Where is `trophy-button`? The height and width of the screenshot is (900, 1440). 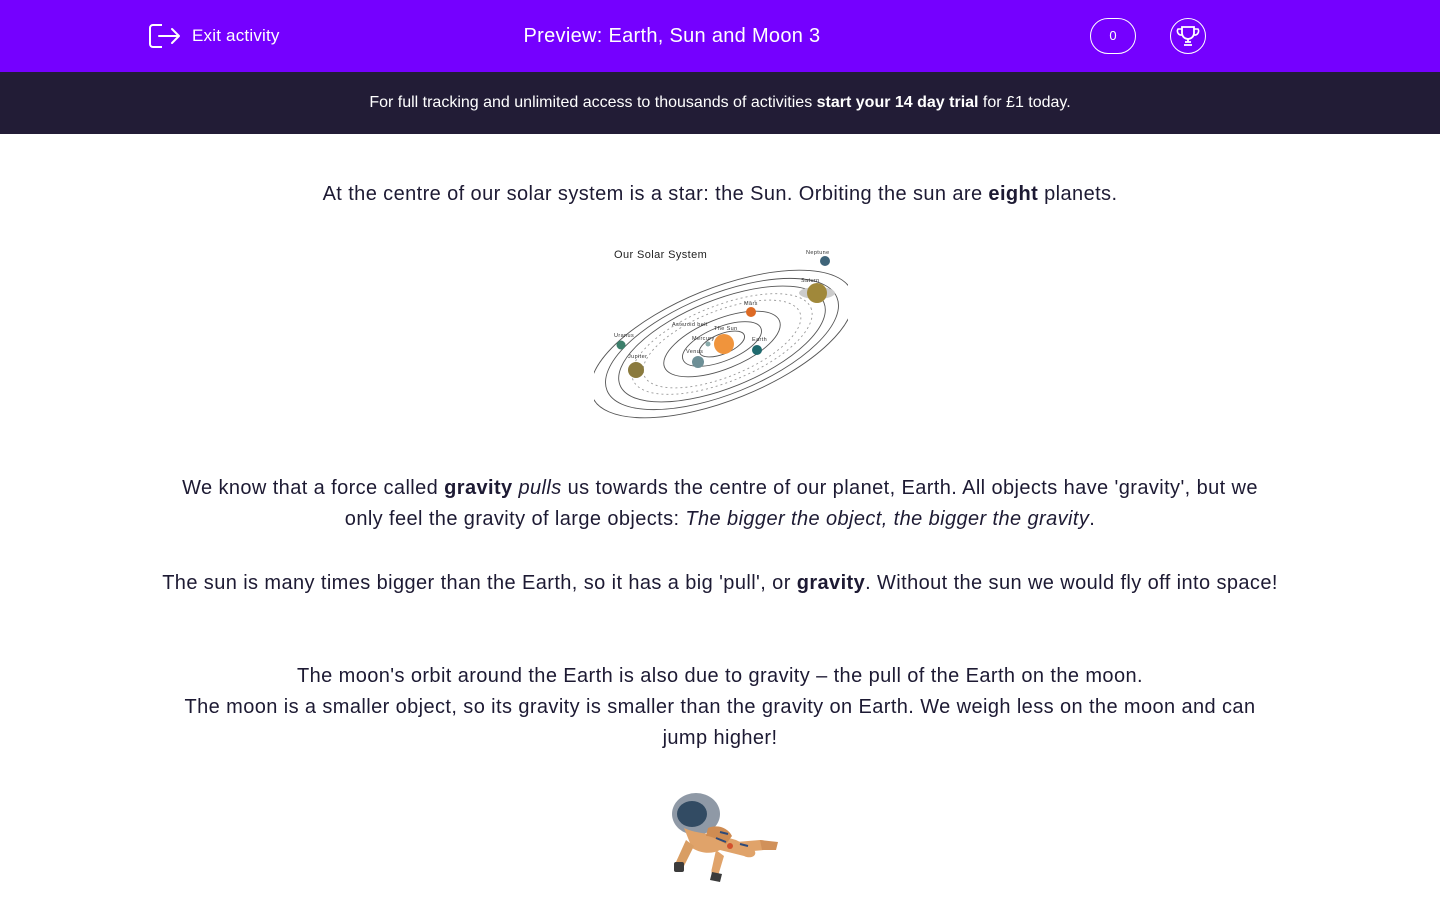
trophy-button is located at coordinates (1188, 36).